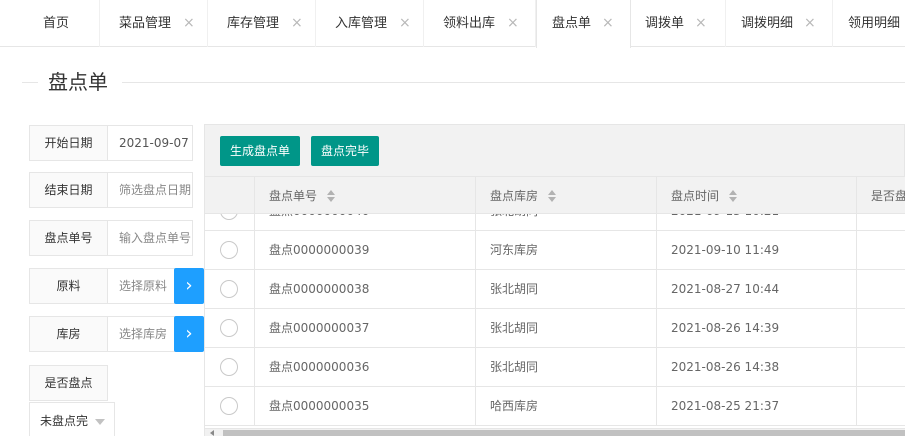 Image resolution: width=905 pixels, height=436 pixels. I want to click on tab-stocktake: 盘点单 ×, so click(583, 24).